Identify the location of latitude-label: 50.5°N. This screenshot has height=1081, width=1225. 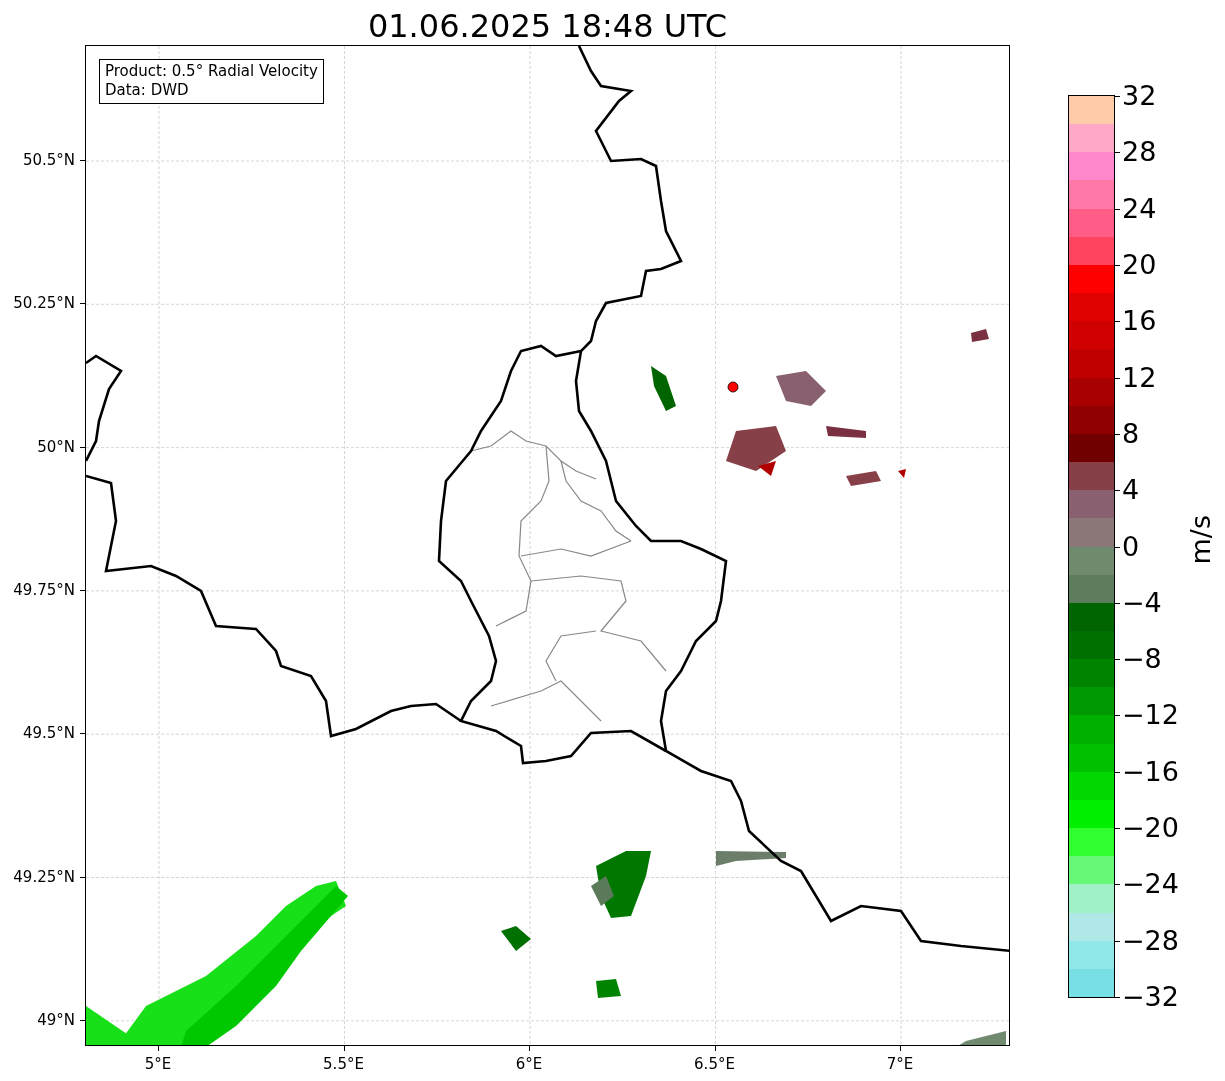
(48, 160).